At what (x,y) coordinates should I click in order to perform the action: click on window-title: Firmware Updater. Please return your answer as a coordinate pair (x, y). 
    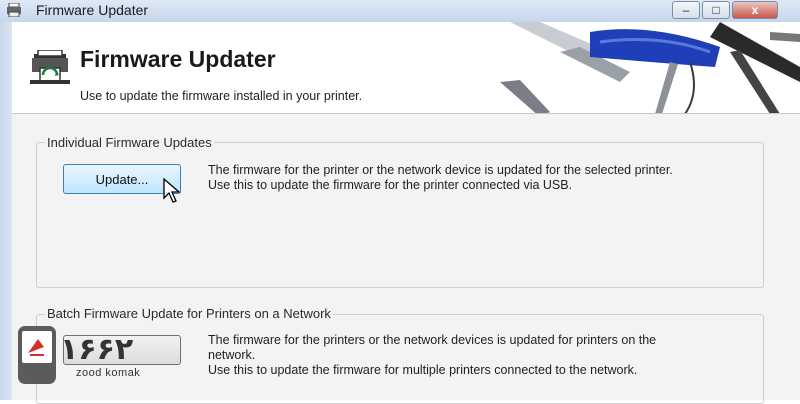
    Looking at the image, I should click on (92, 10).